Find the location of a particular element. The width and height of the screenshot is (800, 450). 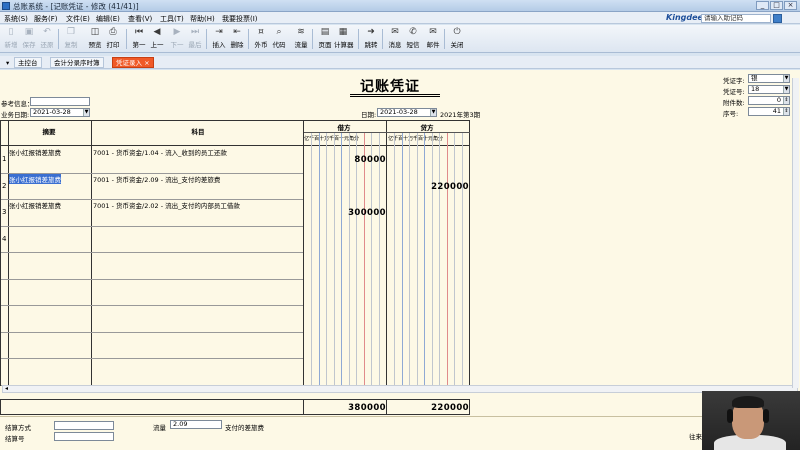

account-cell: 7001 - 货币资金/2.09 - 流出_支付的差旅费 is located at coordinates (156, 179).